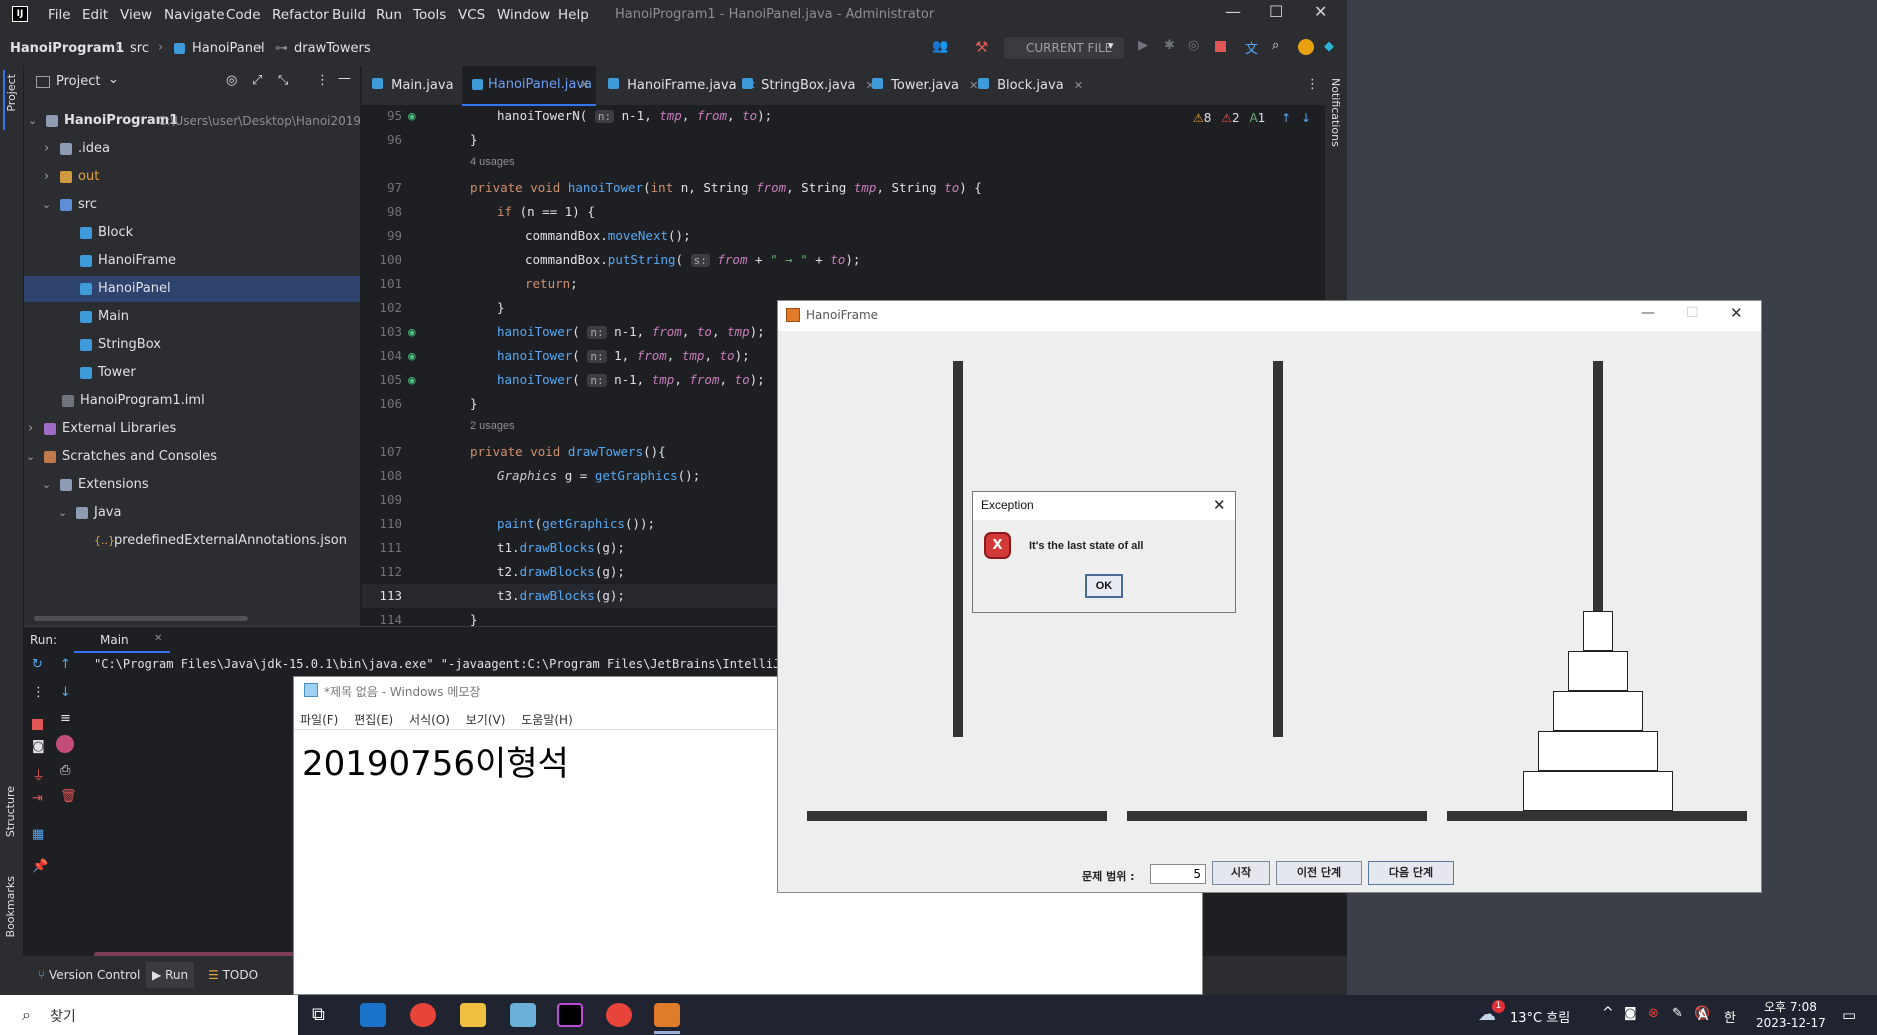 This screenshot has height=1035, width=1877. I want to click on tab-main-java: Main.java ✕, so click(422, 85).